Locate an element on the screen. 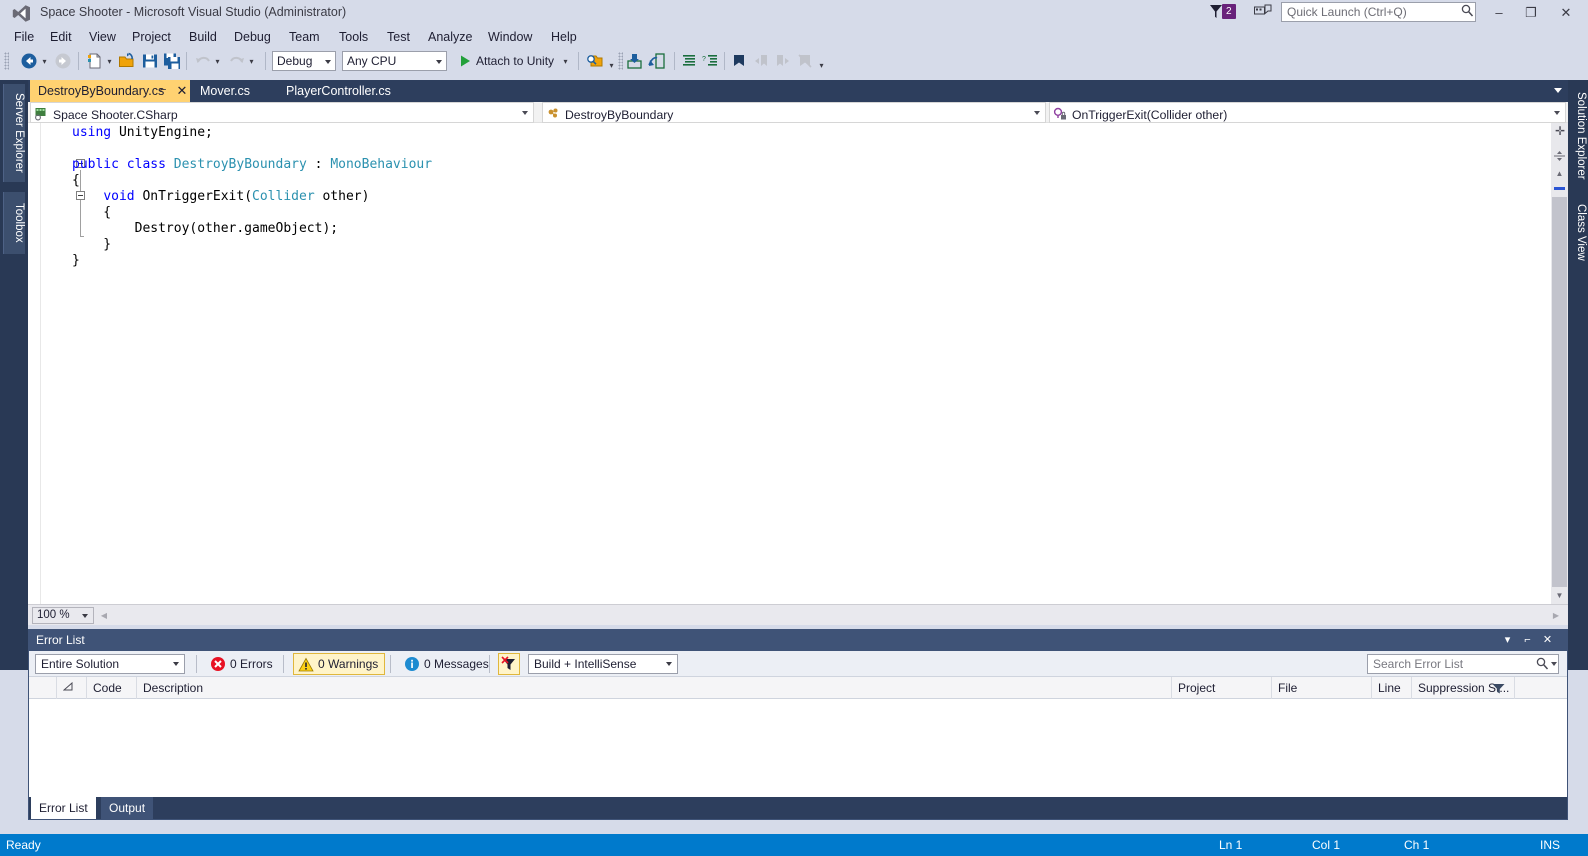 The width and height of the screenshot is (1588, 856). notifications-flag-icon is located at coordinates (1216, 11).